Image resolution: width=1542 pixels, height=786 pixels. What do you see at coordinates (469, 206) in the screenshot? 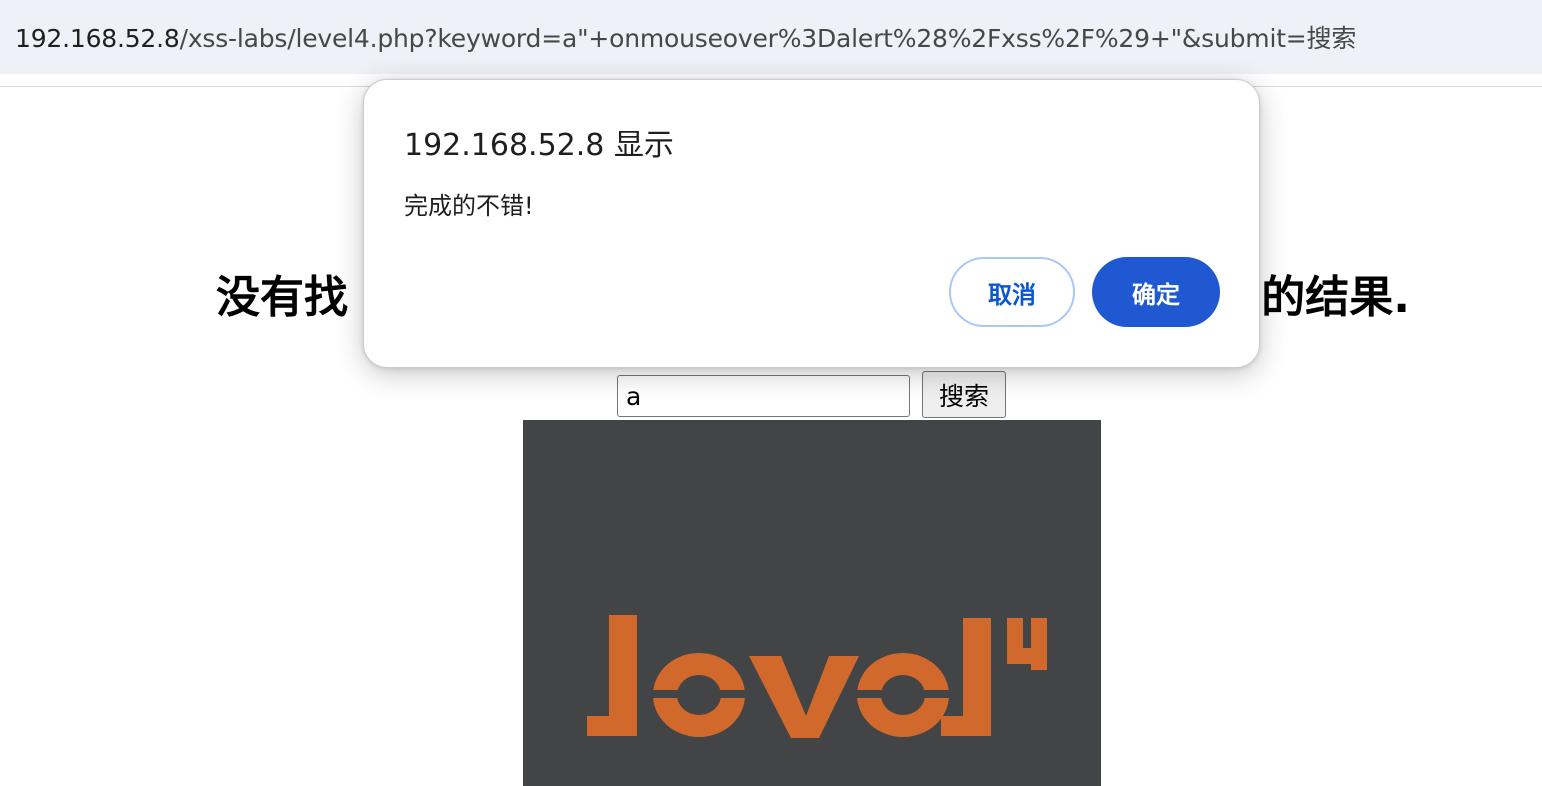
I see `dialog-message: 完成的不错!` at bounding box center [469, 206].